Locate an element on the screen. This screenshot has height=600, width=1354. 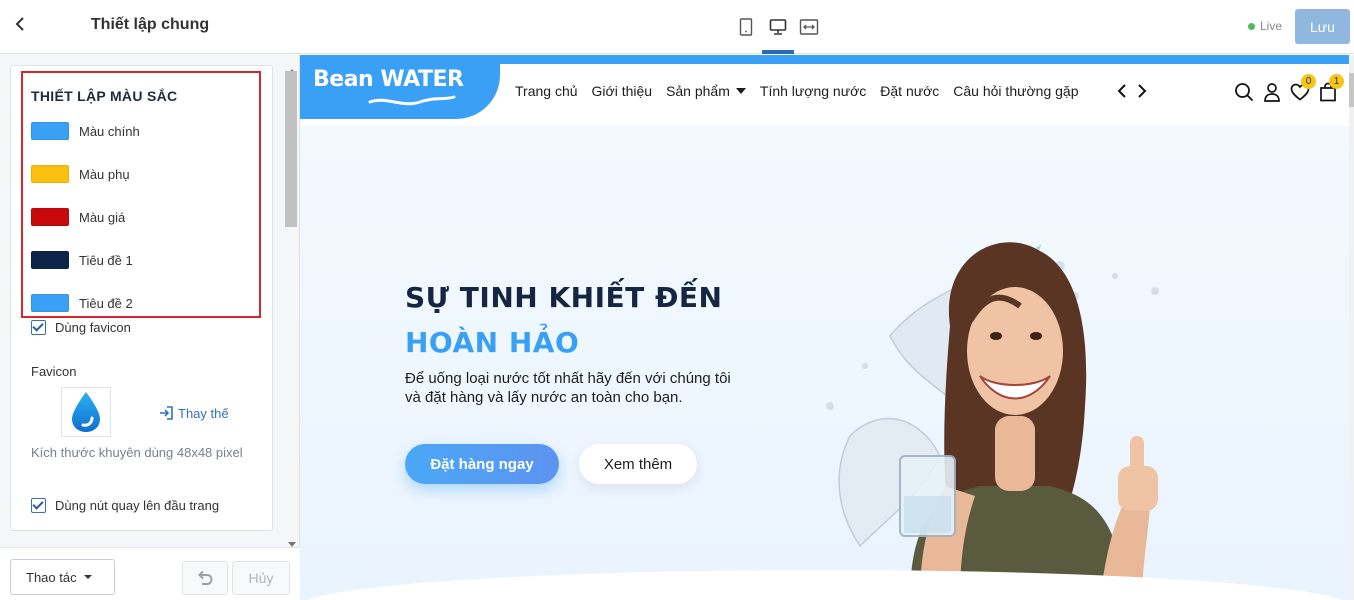
account-button is located at coordinates (1272, 92).